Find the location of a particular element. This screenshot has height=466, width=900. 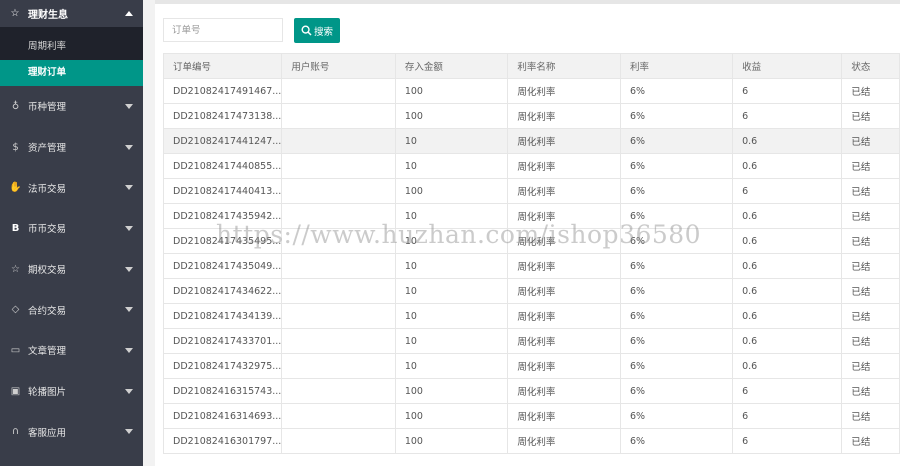

column-header: 订单编号 is located at coordinates (222, 66).